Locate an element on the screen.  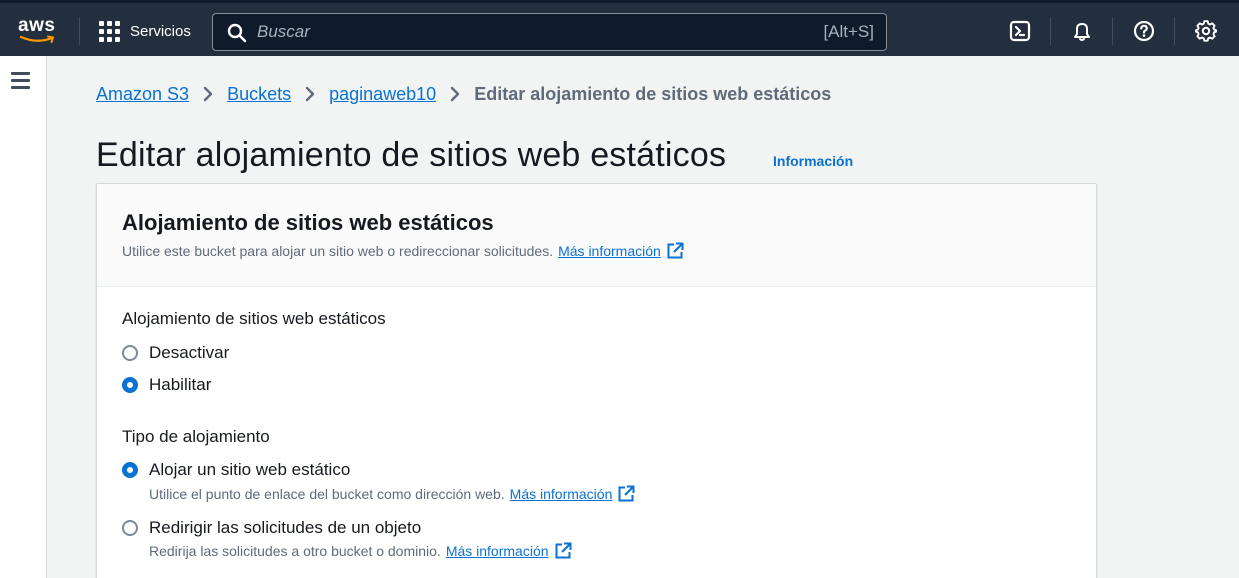
side-navigation-strip is located at coordinates (23, 317).